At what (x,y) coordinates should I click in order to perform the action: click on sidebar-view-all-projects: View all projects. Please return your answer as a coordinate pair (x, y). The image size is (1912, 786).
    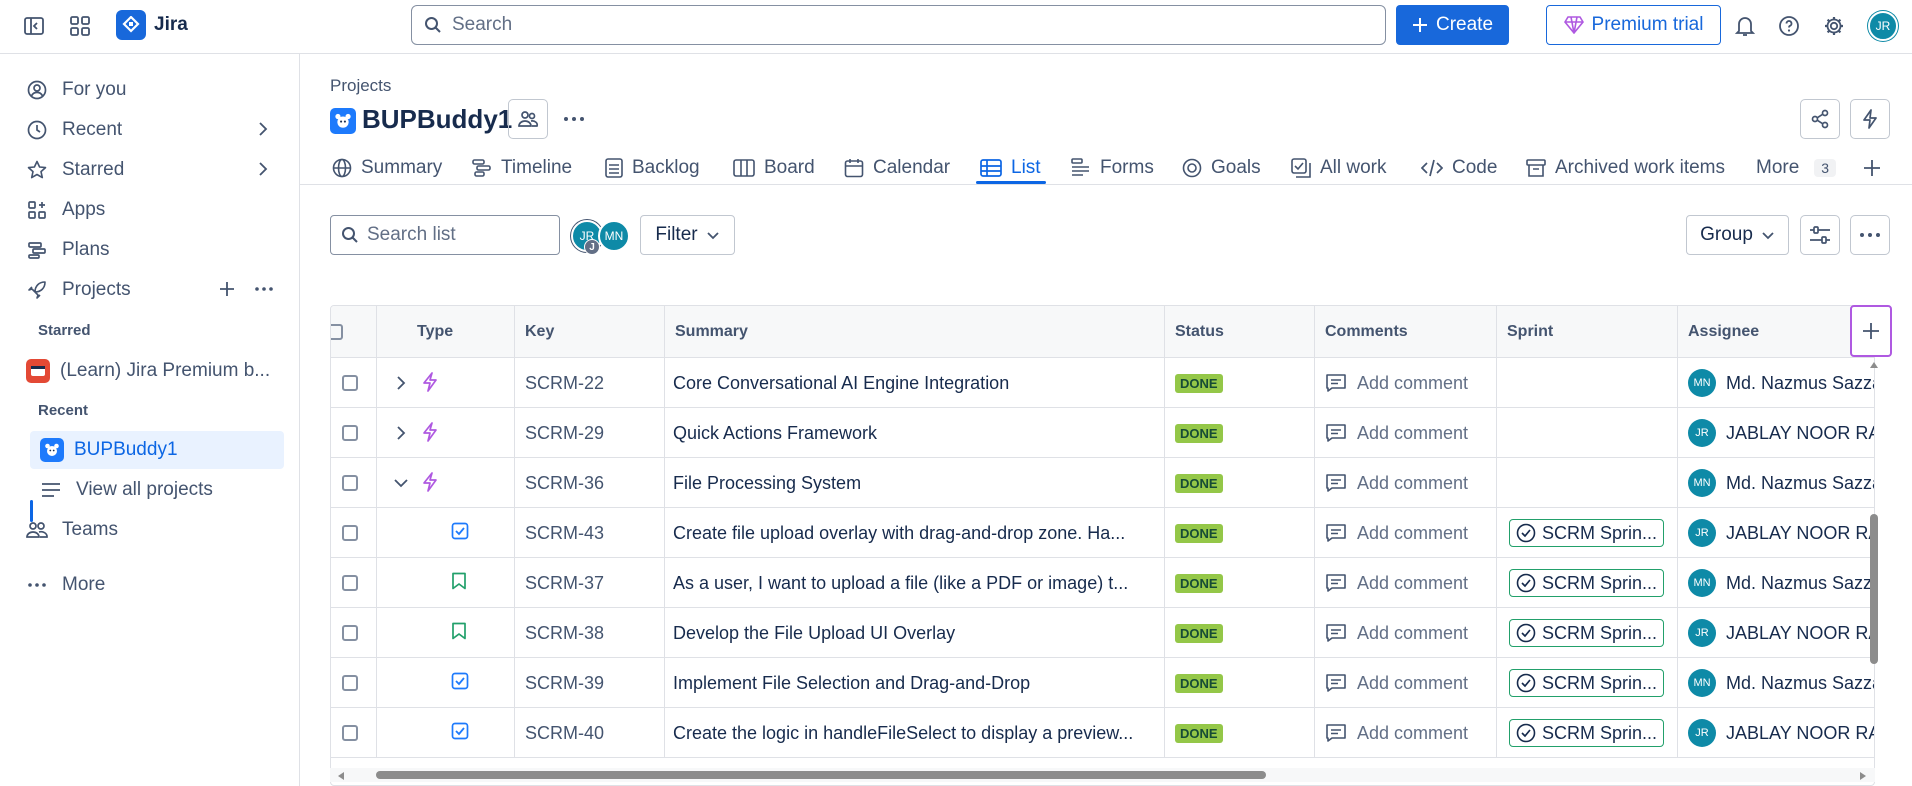
    Looking at the image, I should click on (157, 490).